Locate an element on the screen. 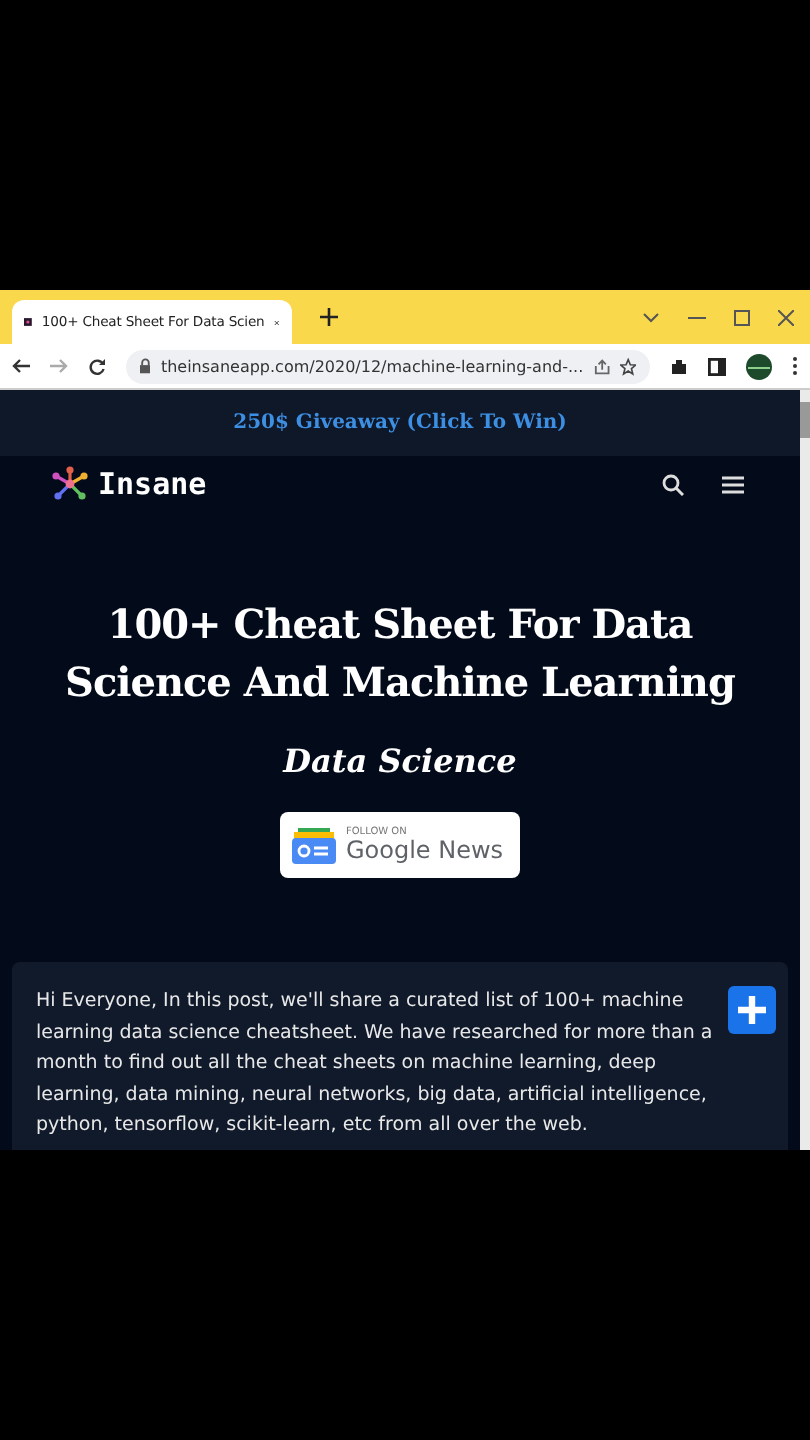  google-news-text: Google News is located at coordinates (425, 850).